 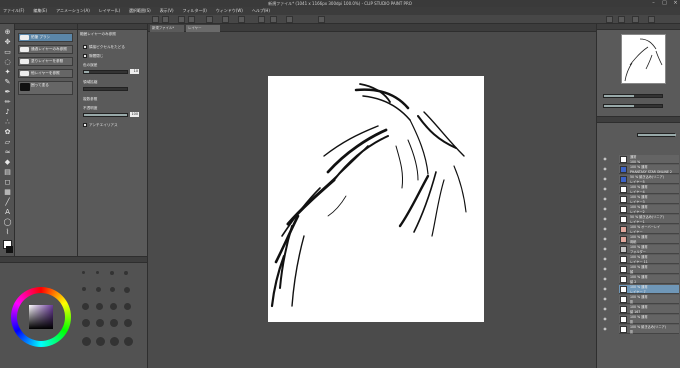 What do you see at coordinates (649, 309) in the screenshot?
I see `layer-row: 100 % 通常 髪 167` at bounding box center [649, 309].